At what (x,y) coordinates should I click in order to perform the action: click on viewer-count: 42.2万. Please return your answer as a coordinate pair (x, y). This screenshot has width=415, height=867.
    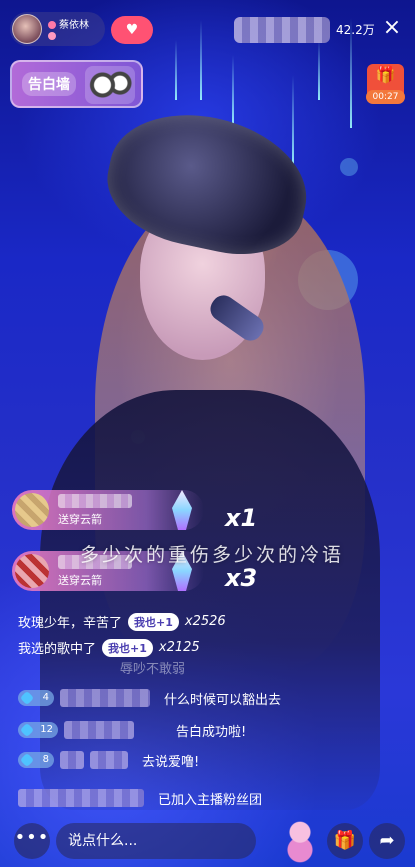
    Looking at the image, I should click on (355, 29).